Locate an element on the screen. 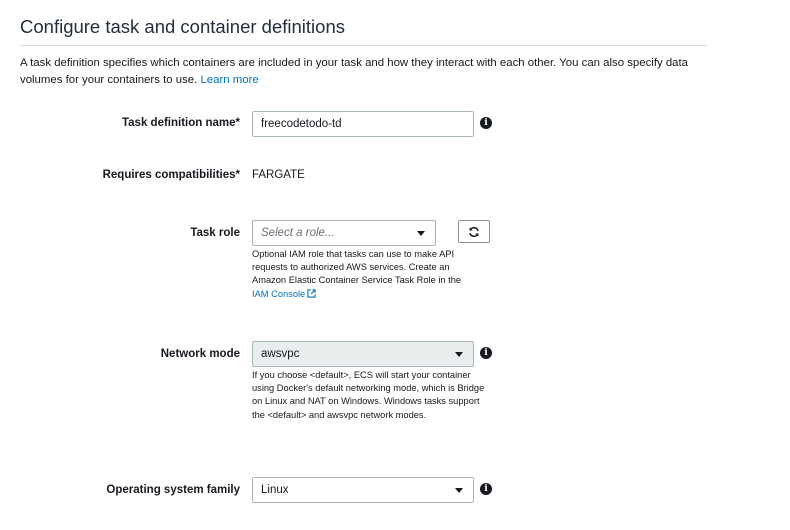 The width and height of the screenshot is (790, 530). requires-compatibilities-label: Requires compatibilities* is located at coordinates (171, 175).